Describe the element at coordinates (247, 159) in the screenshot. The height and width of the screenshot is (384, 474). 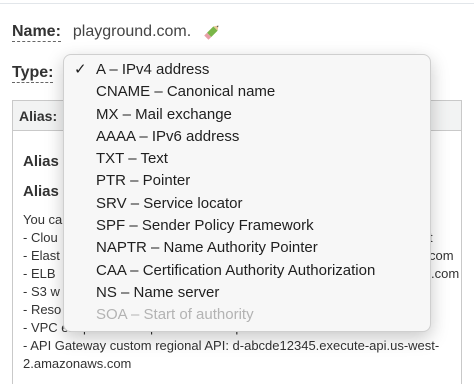
I see `menu-item-txt: TXT – Text` at that location.